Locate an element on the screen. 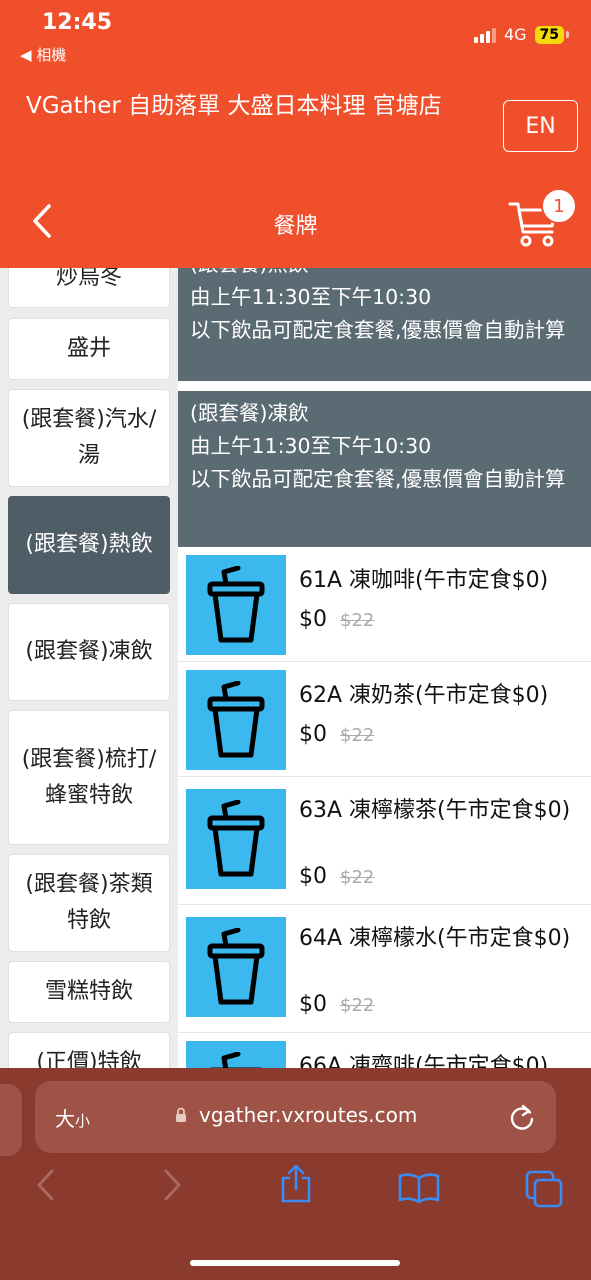 Image resolution: width=591 pixels, height=1280 pixels. url-text: vgather.vxroutes.com is located at coordinates (308, 1115).